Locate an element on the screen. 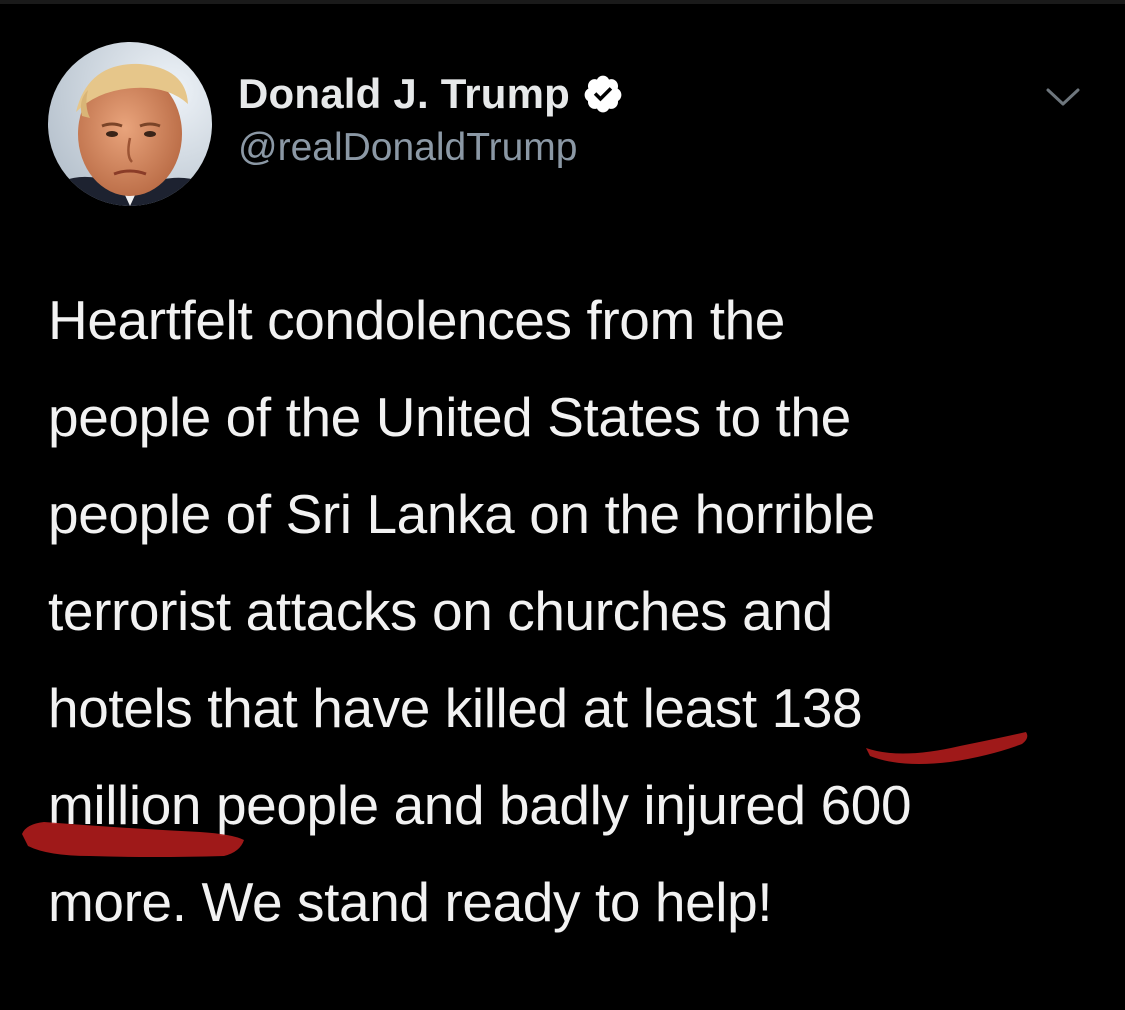 The image size is (1125, 1010). tweet-text-line: hotels that have killed at least 138 is located at coordinates (455, 708).